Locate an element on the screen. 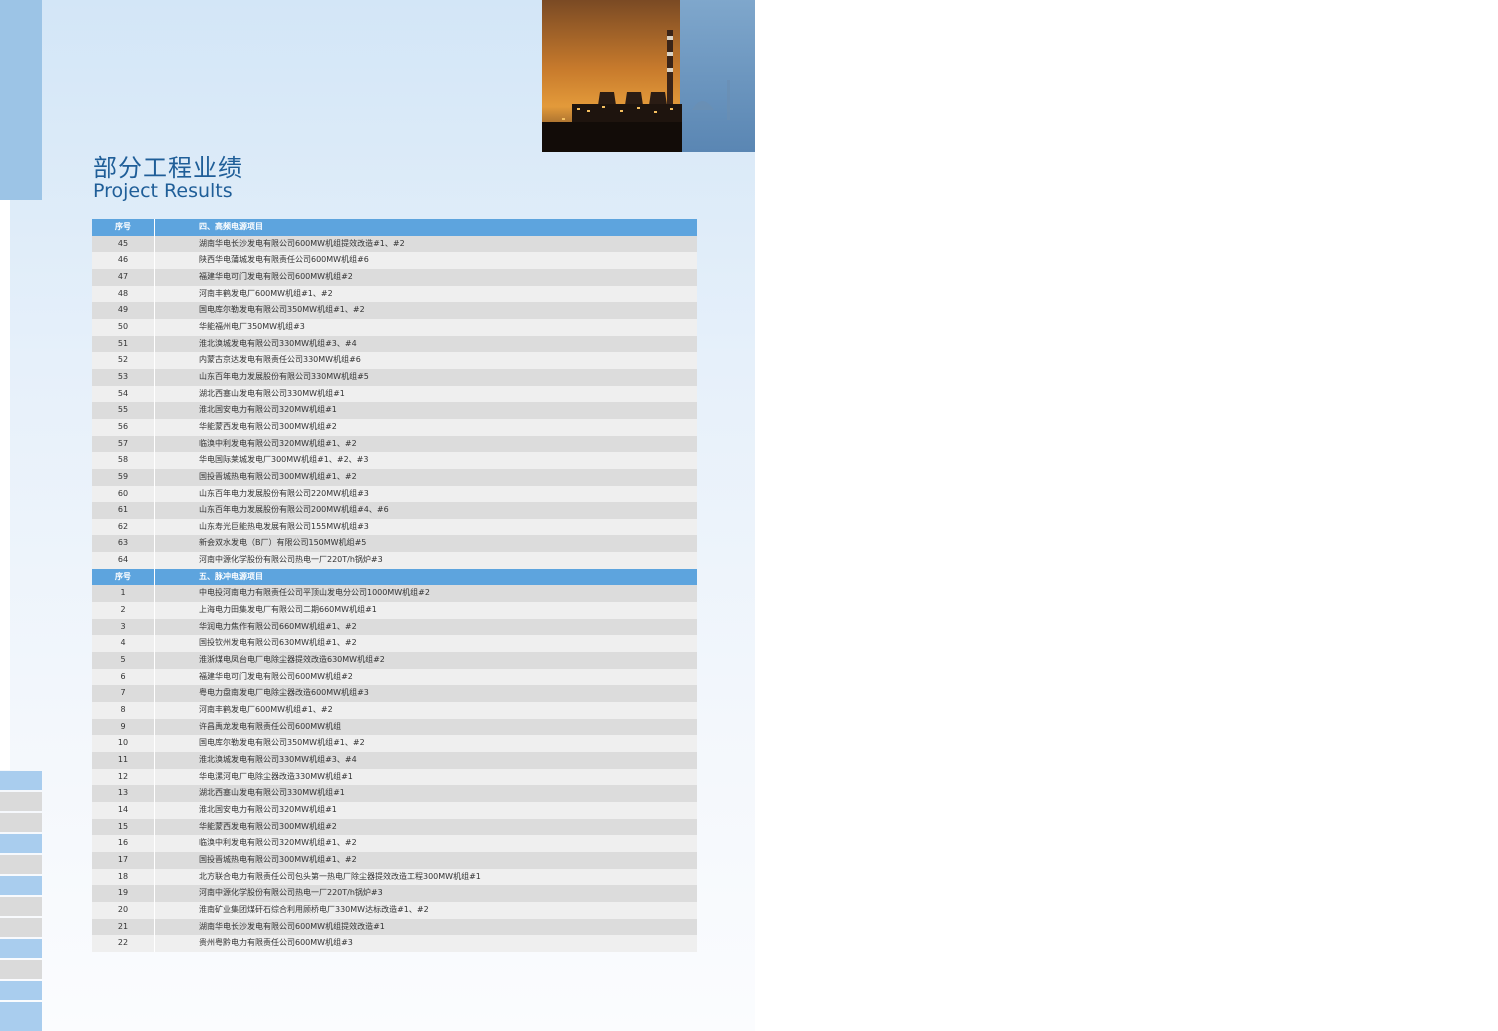 The height and width of the screenshot is (1031, 1498). row-number: 15 is located at coordinates (123, 827).